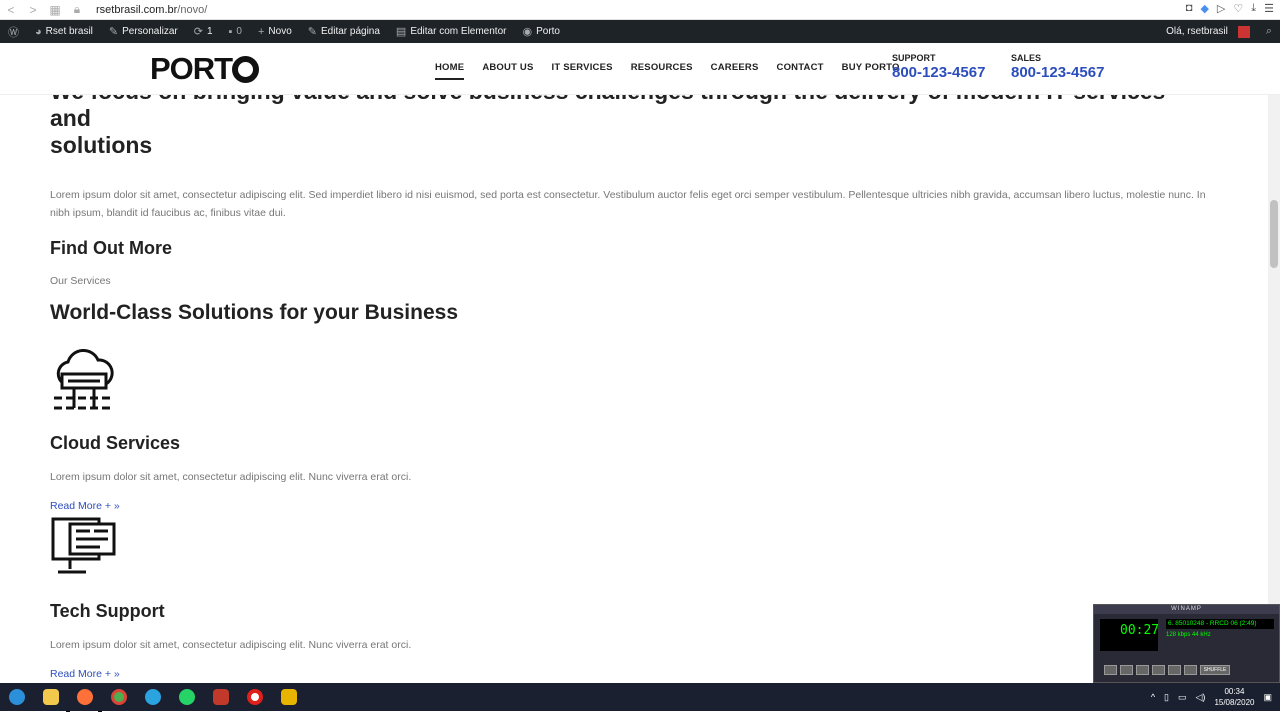  What do you see at coordinates (507, 71) in the screenshot?
I see `nav-about-us: ABOUT US` at bounding box center [507, 71].